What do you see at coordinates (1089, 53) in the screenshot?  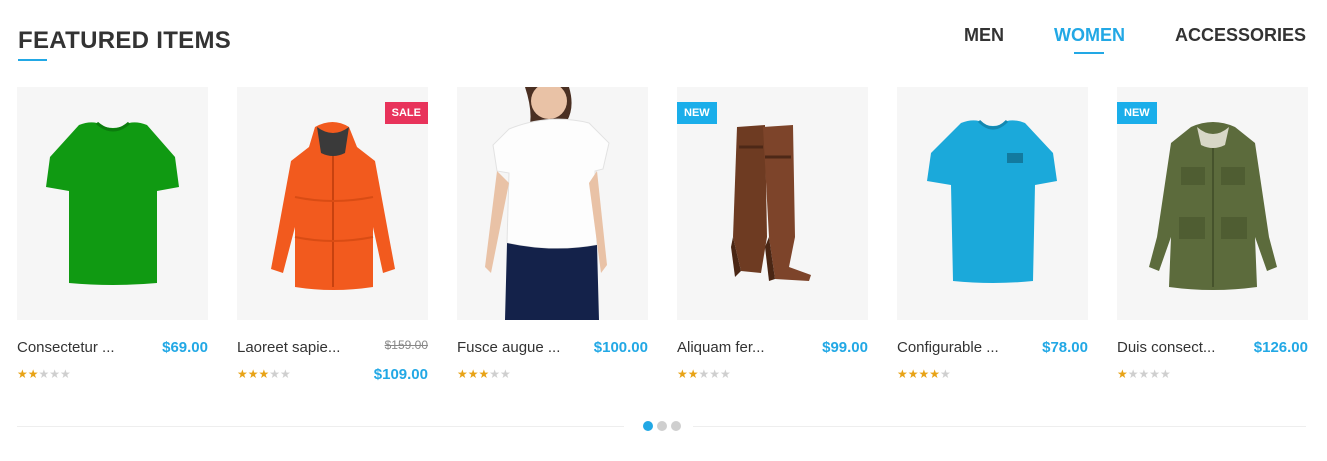 I see `tab-active-indicator` at bounding box center [1089, 53].